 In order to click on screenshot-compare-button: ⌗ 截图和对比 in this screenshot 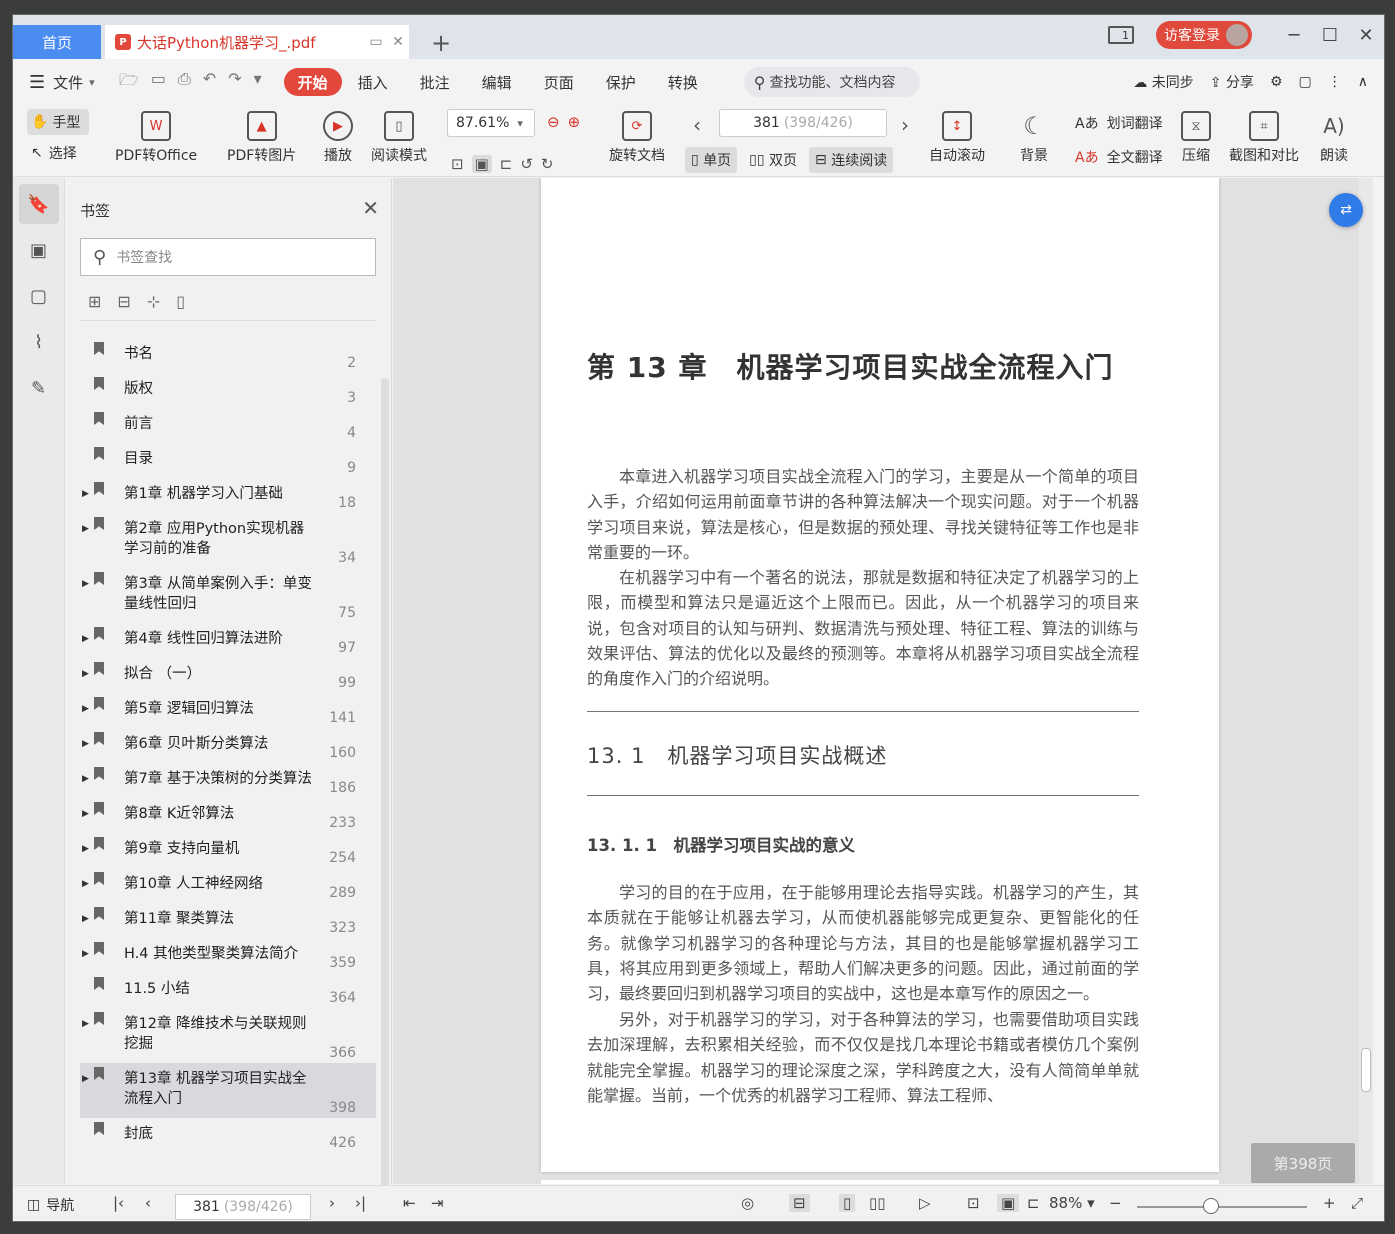, I will do `click(1264, 138)`.